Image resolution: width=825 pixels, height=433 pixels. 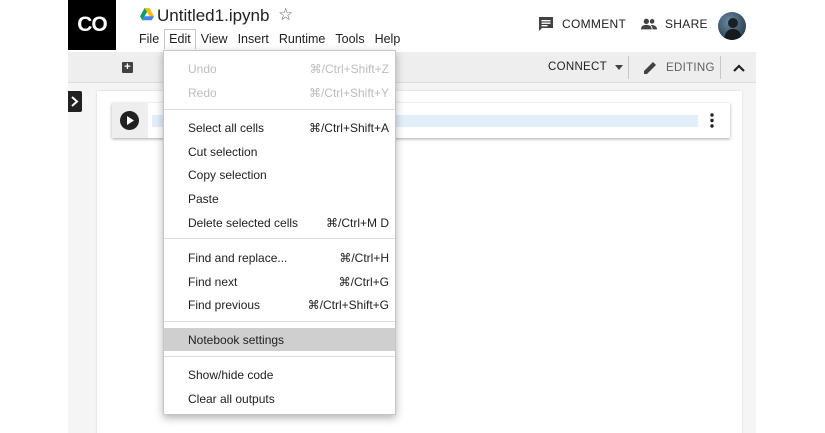 I want to click on menu-item-label: Show/hide code, so click(x=231, y=375).